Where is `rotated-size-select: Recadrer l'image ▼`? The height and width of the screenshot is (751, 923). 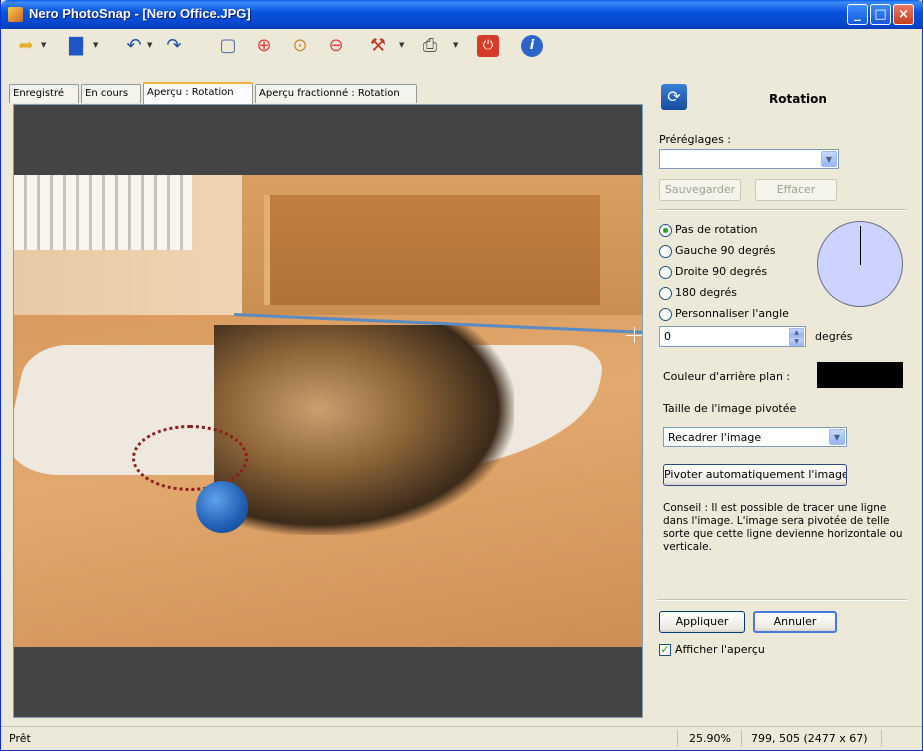 rotated-size-select: Recadrer l'image ▼ is located at coordinates (755, 437).